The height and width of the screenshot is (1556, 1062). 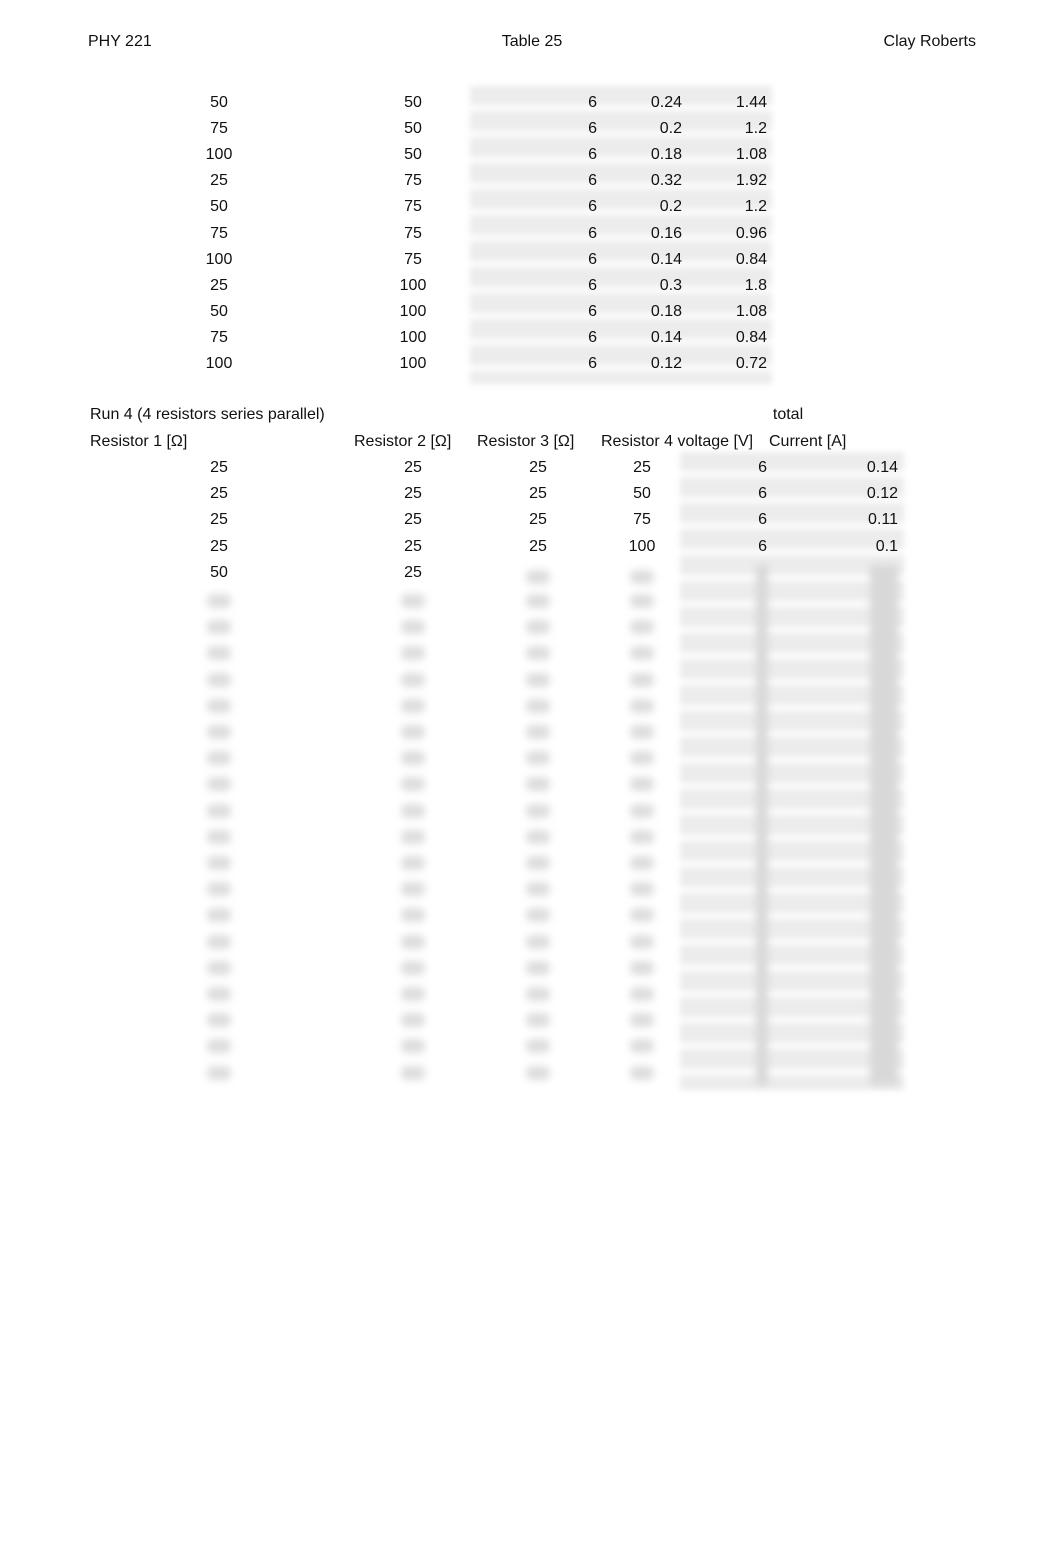 What do you see at coordinates (751, 259) in the screenshot?
I see `table-cell: 0.84` at bounding box center [751, 259].